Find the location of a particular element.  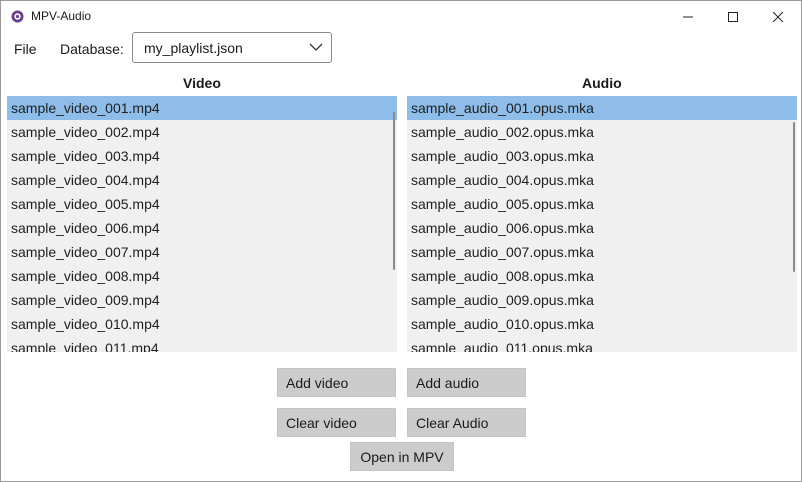

audio-list-scrollbar is located at coordinates (794, 197).